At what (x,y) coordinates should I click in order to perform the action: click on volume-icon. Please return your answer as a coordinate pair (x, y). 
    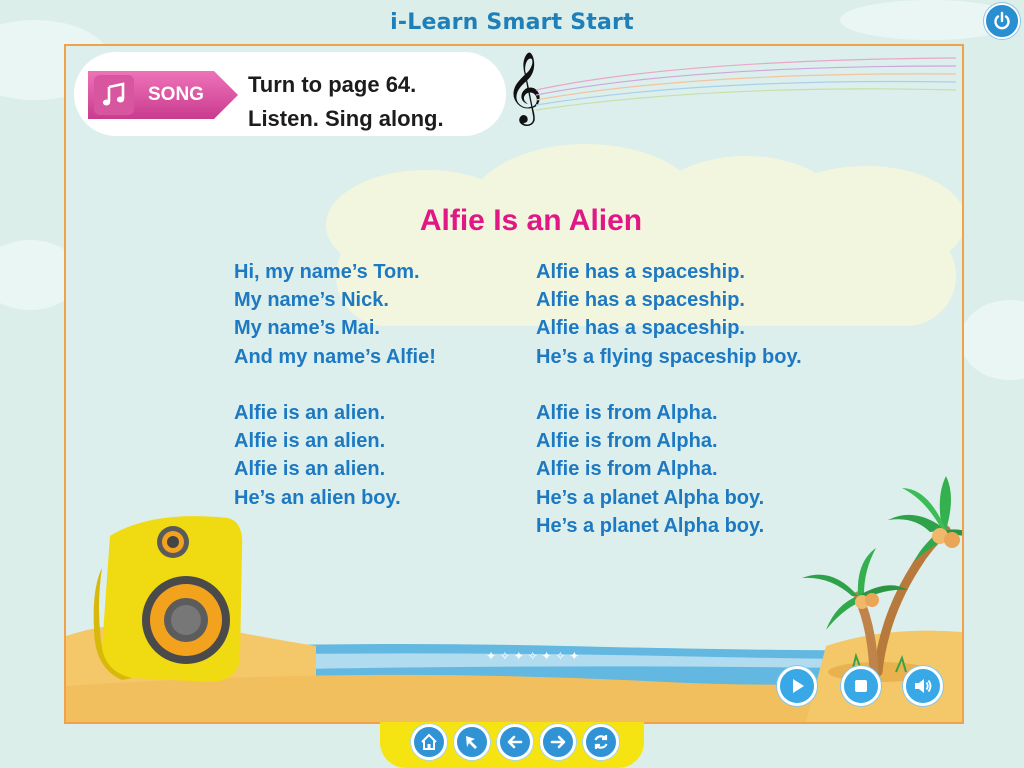
    Looking at the image, I should click on (923, 686).